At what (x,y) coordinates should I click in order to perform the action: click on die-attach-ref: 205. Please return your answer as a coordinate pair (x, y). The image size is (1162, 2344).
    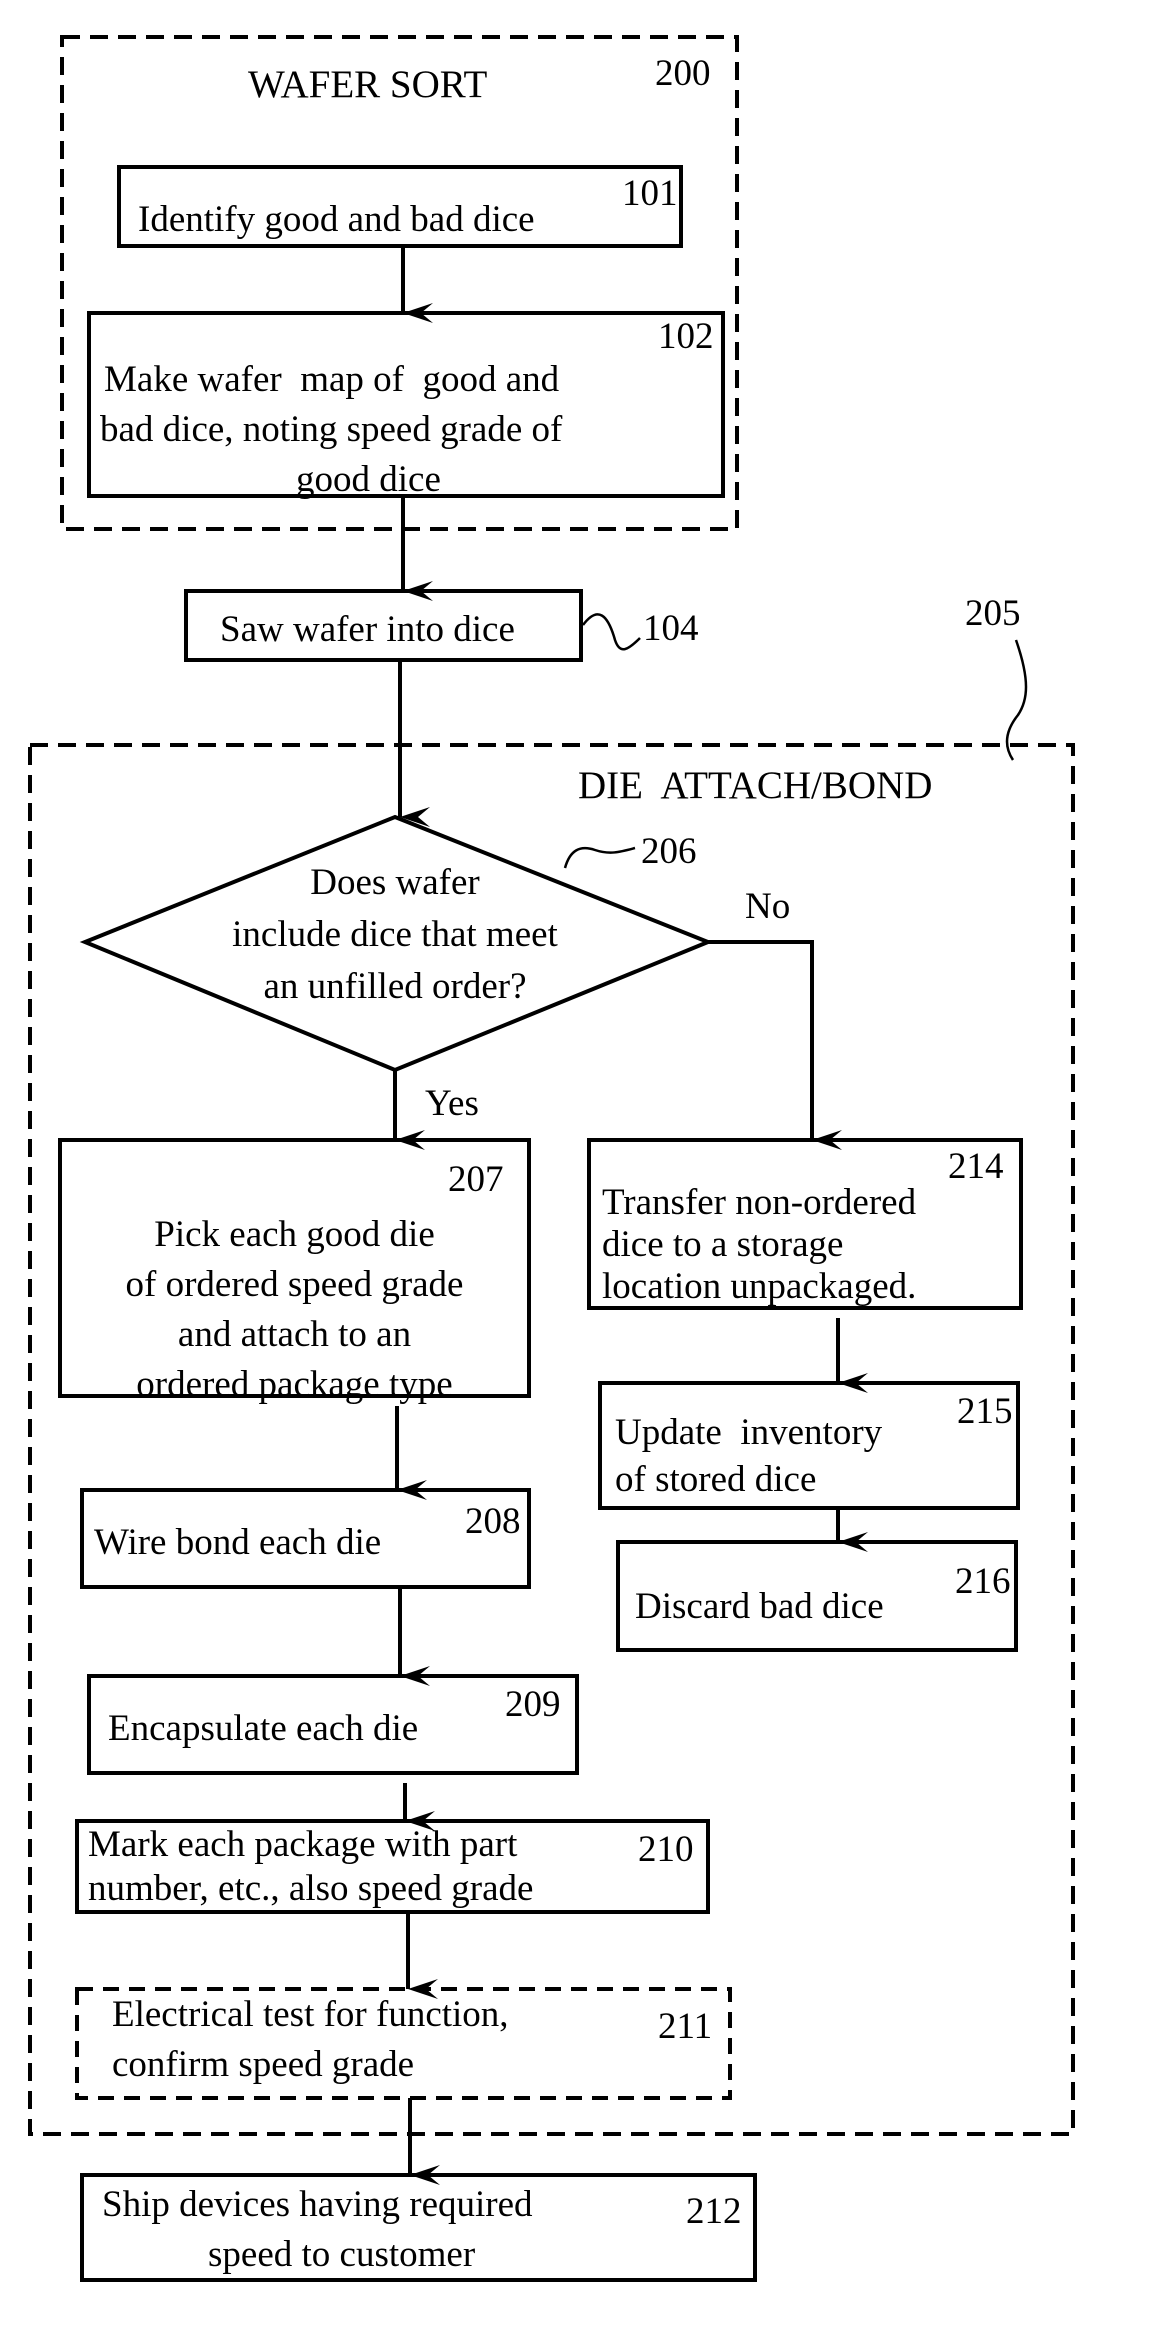
    Looking at the image, I should click on (993, 613).